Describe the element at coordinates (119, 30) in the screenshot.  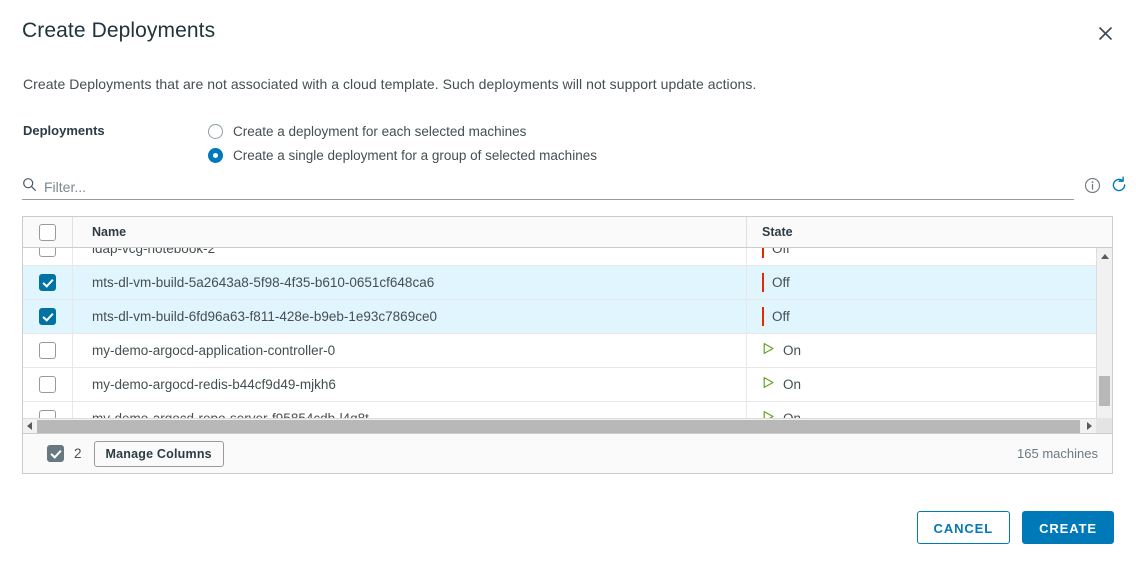
I see `page-title: Create Deployments` at that location.